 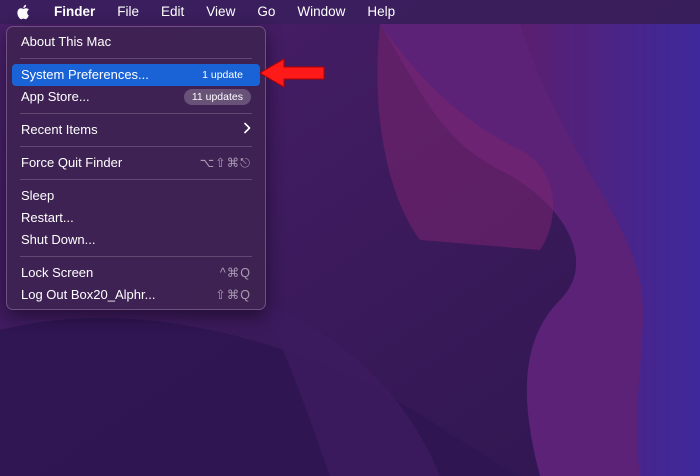 What do you see at coordinates (381, 12) in the screenshot?
I see `menubar-help: Help` at bounding box center [381, 12].